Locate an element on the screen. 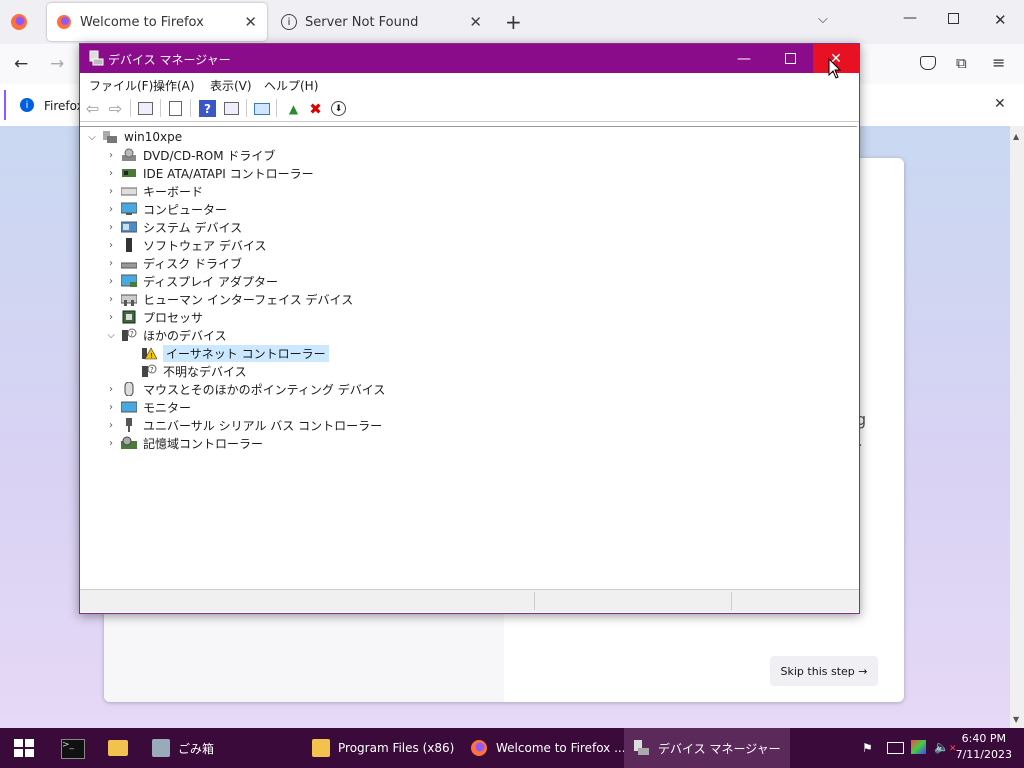 The image size is (1024, 768). scan-hardware-icon is located at coordinates (261, 108).